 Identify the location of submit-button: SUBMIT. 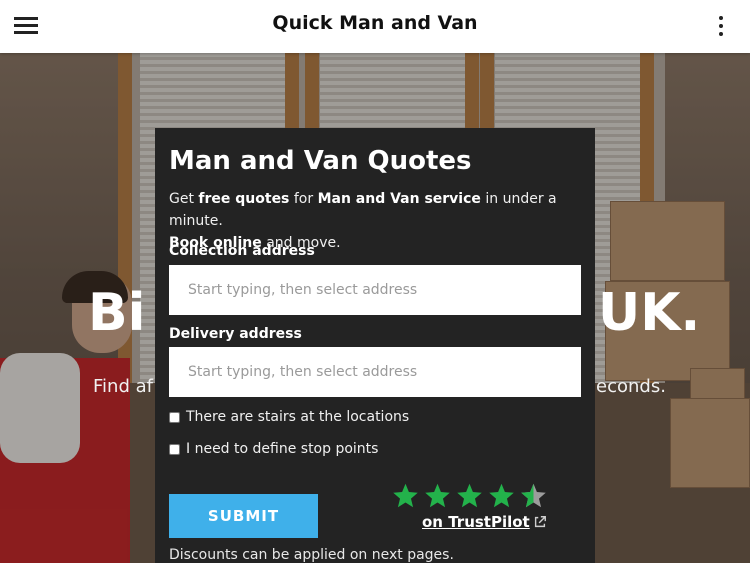
(243, 516).